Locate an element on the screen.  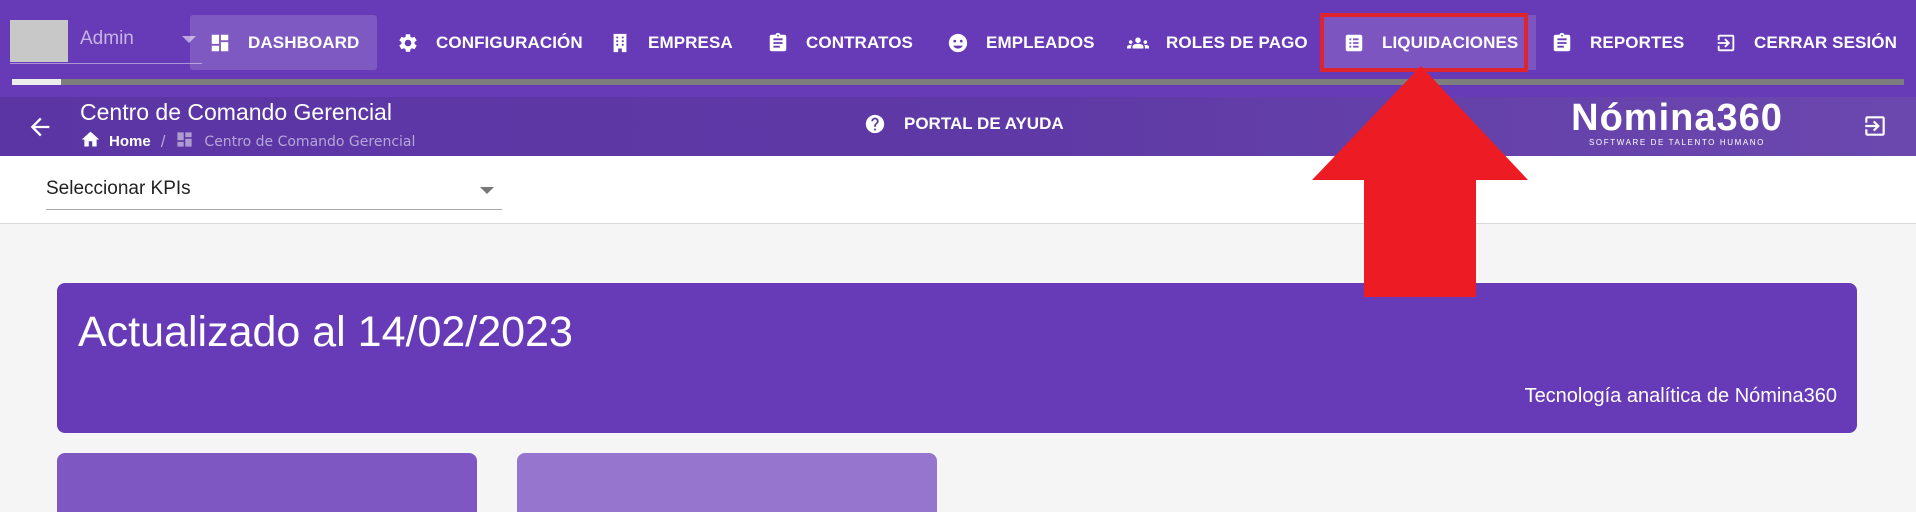
back-button is located at coordinates (40, 127).